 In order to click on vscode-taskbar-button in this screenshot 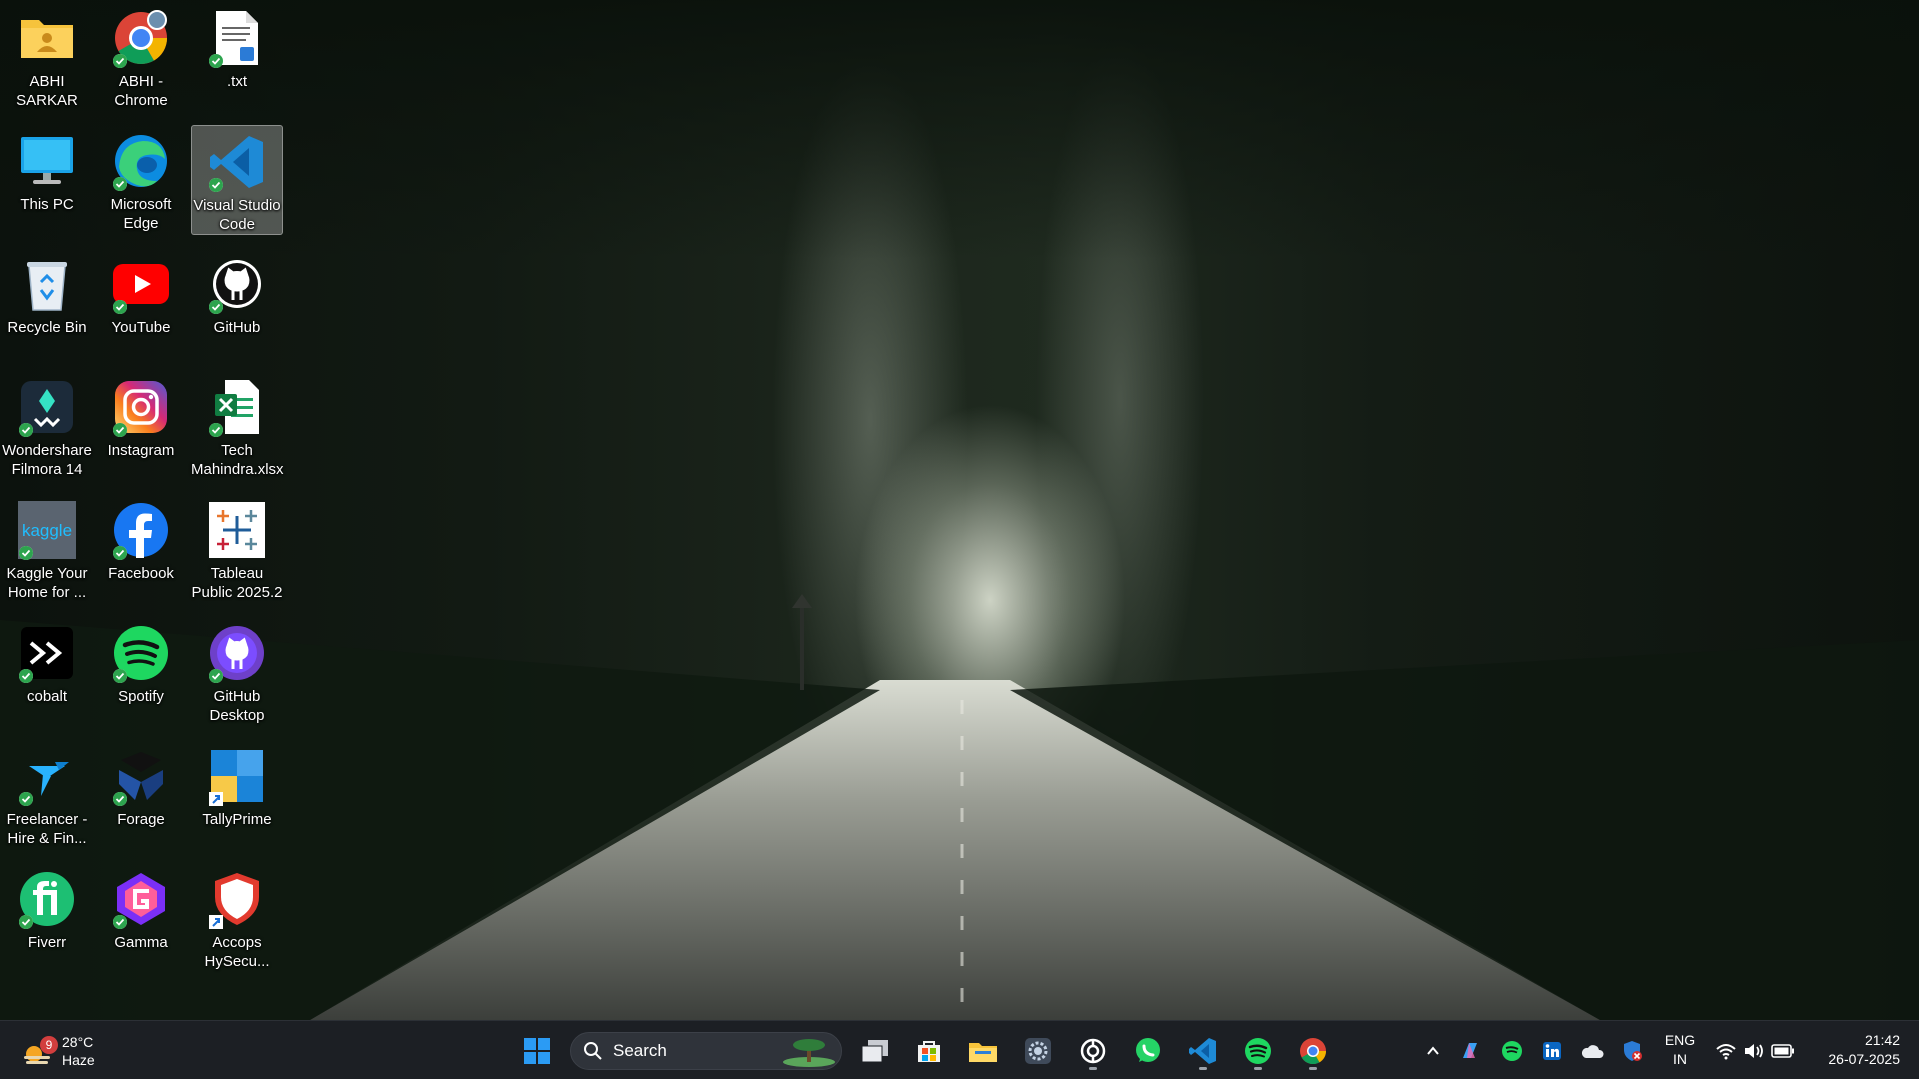, I will do `click(1203, 1051)`.